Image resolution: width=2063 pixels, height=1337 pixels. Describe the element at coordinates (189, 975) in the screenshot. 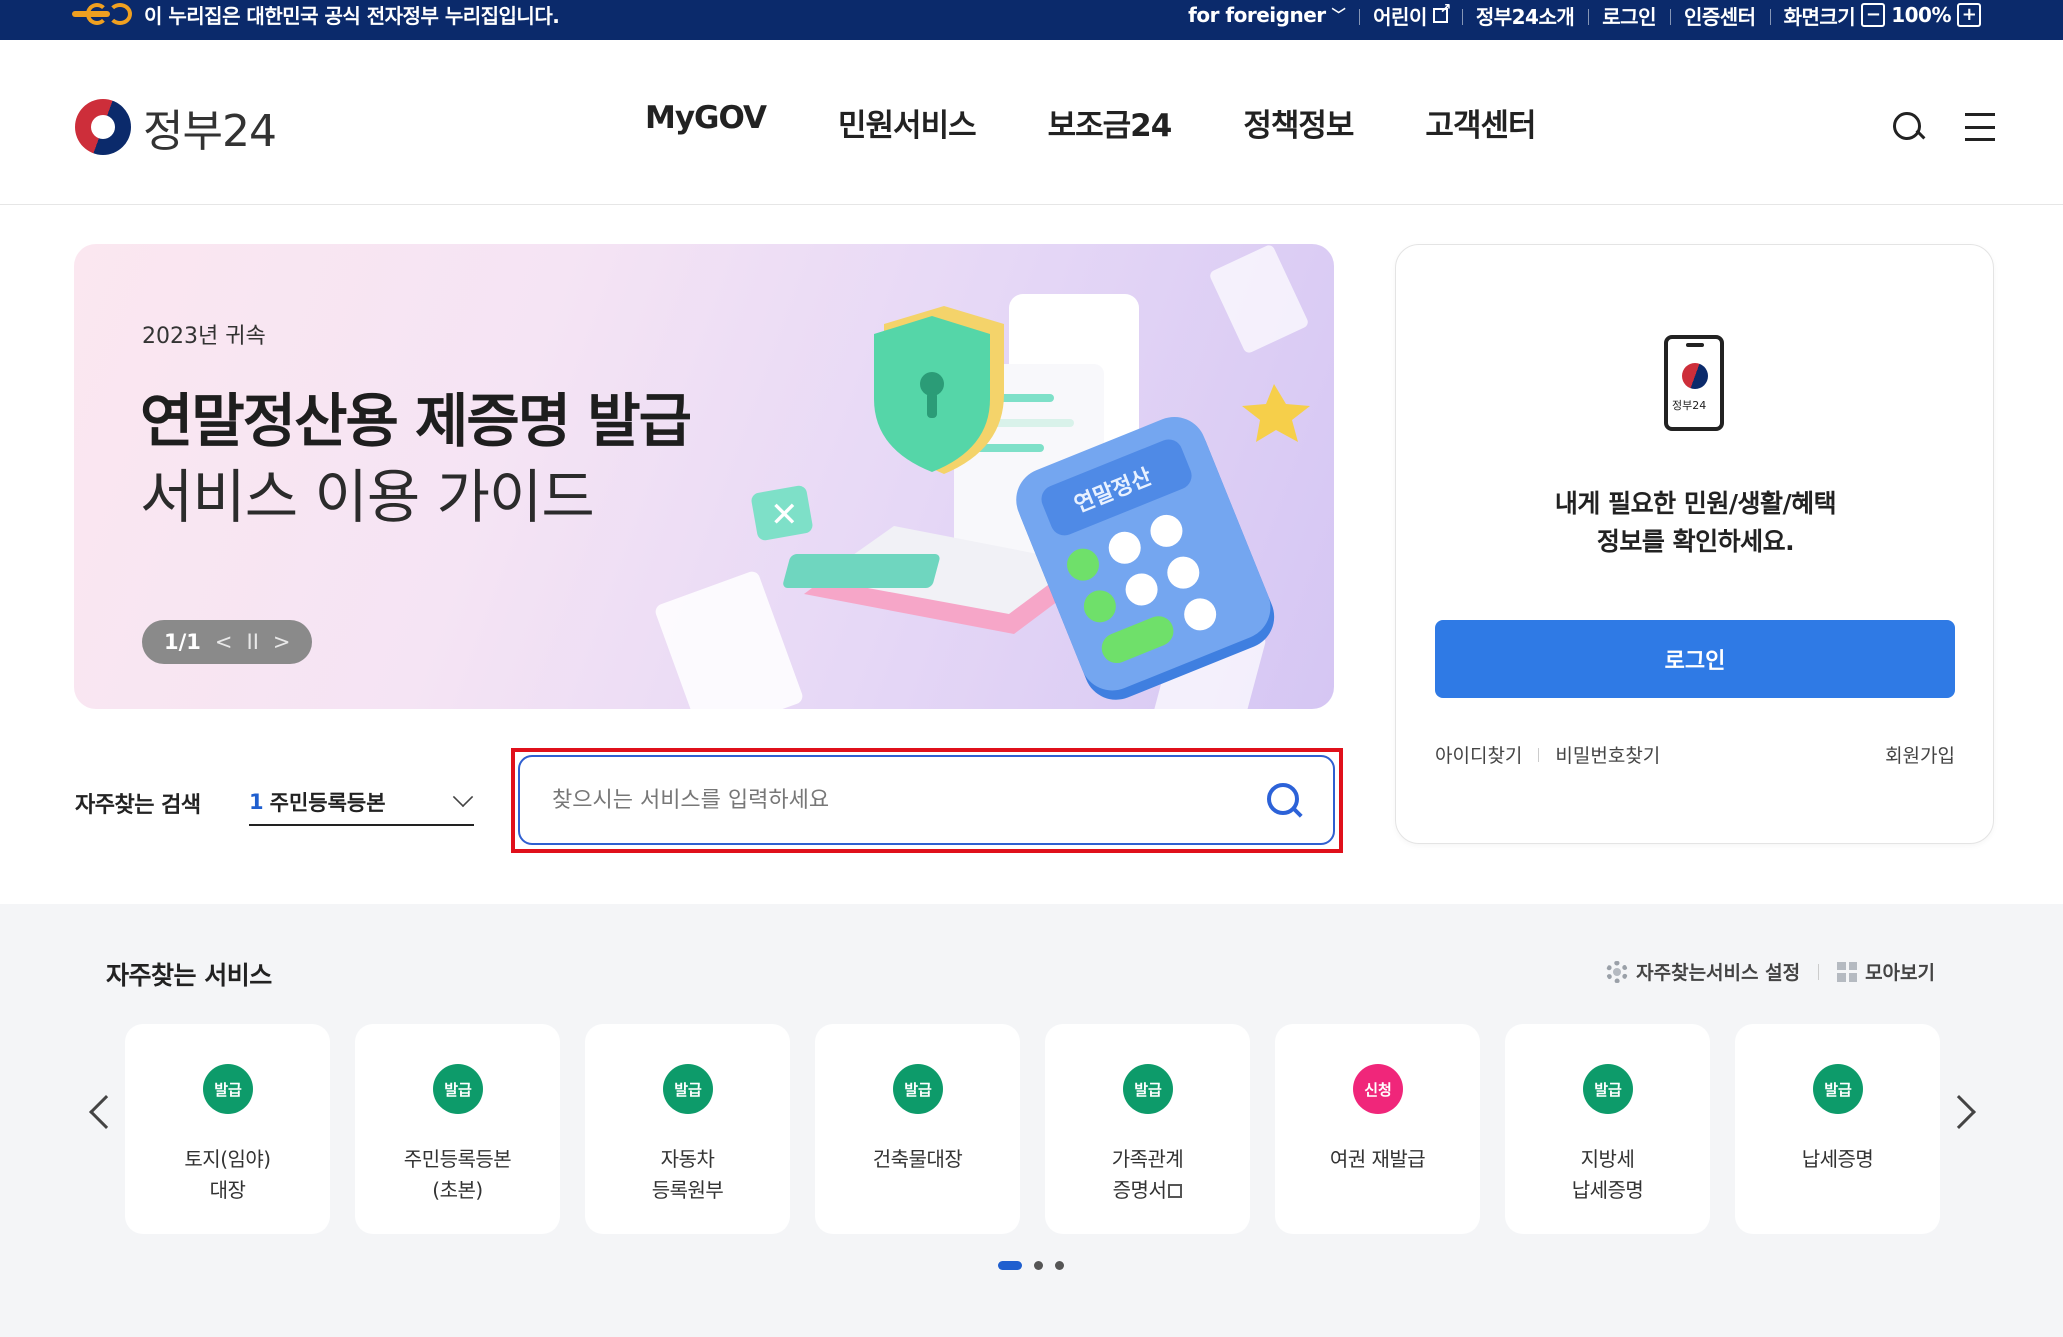

I see `frequent-services-title: 자주찾는 서비스` at that location.